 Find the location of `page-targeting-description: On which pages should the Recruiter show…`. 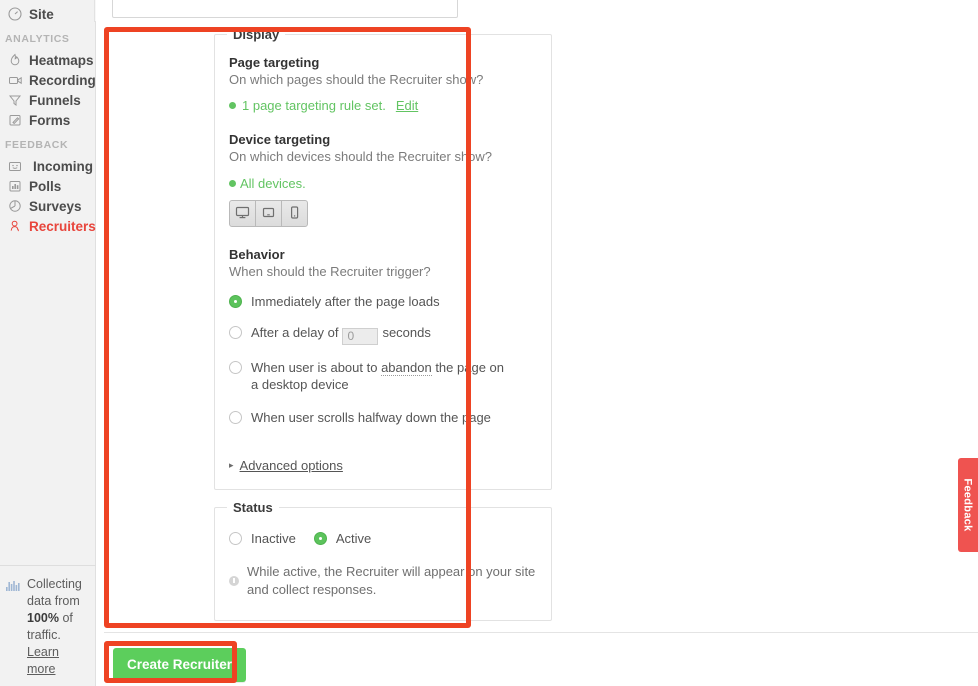

page-targeting-description: On which pages should the Recruiter show… is located at coordinates (356, 79).